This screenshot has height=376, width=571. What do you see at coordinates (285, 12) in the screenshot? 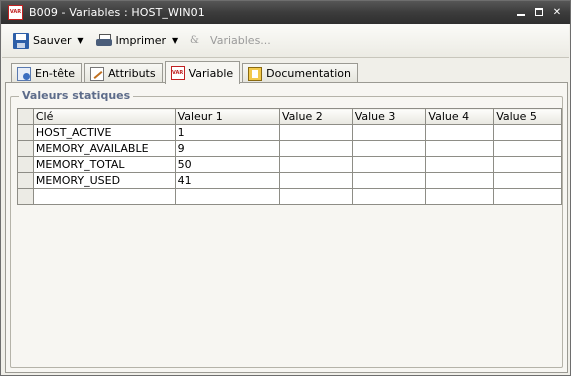
I see `title-bar: B009 - Variables : HOST_WIN01 ✕` at bounding box center [285, 12].